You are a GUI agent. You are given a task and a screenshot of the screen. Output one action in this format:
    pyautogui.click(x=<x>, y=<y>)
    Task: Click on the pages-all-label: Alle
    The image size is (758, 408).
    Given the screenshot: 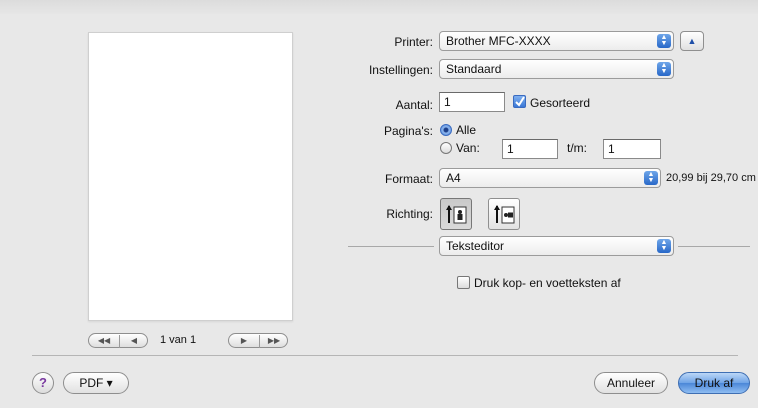 What is the action you would take?
    pyautogui.click(x=466, y=130)
    